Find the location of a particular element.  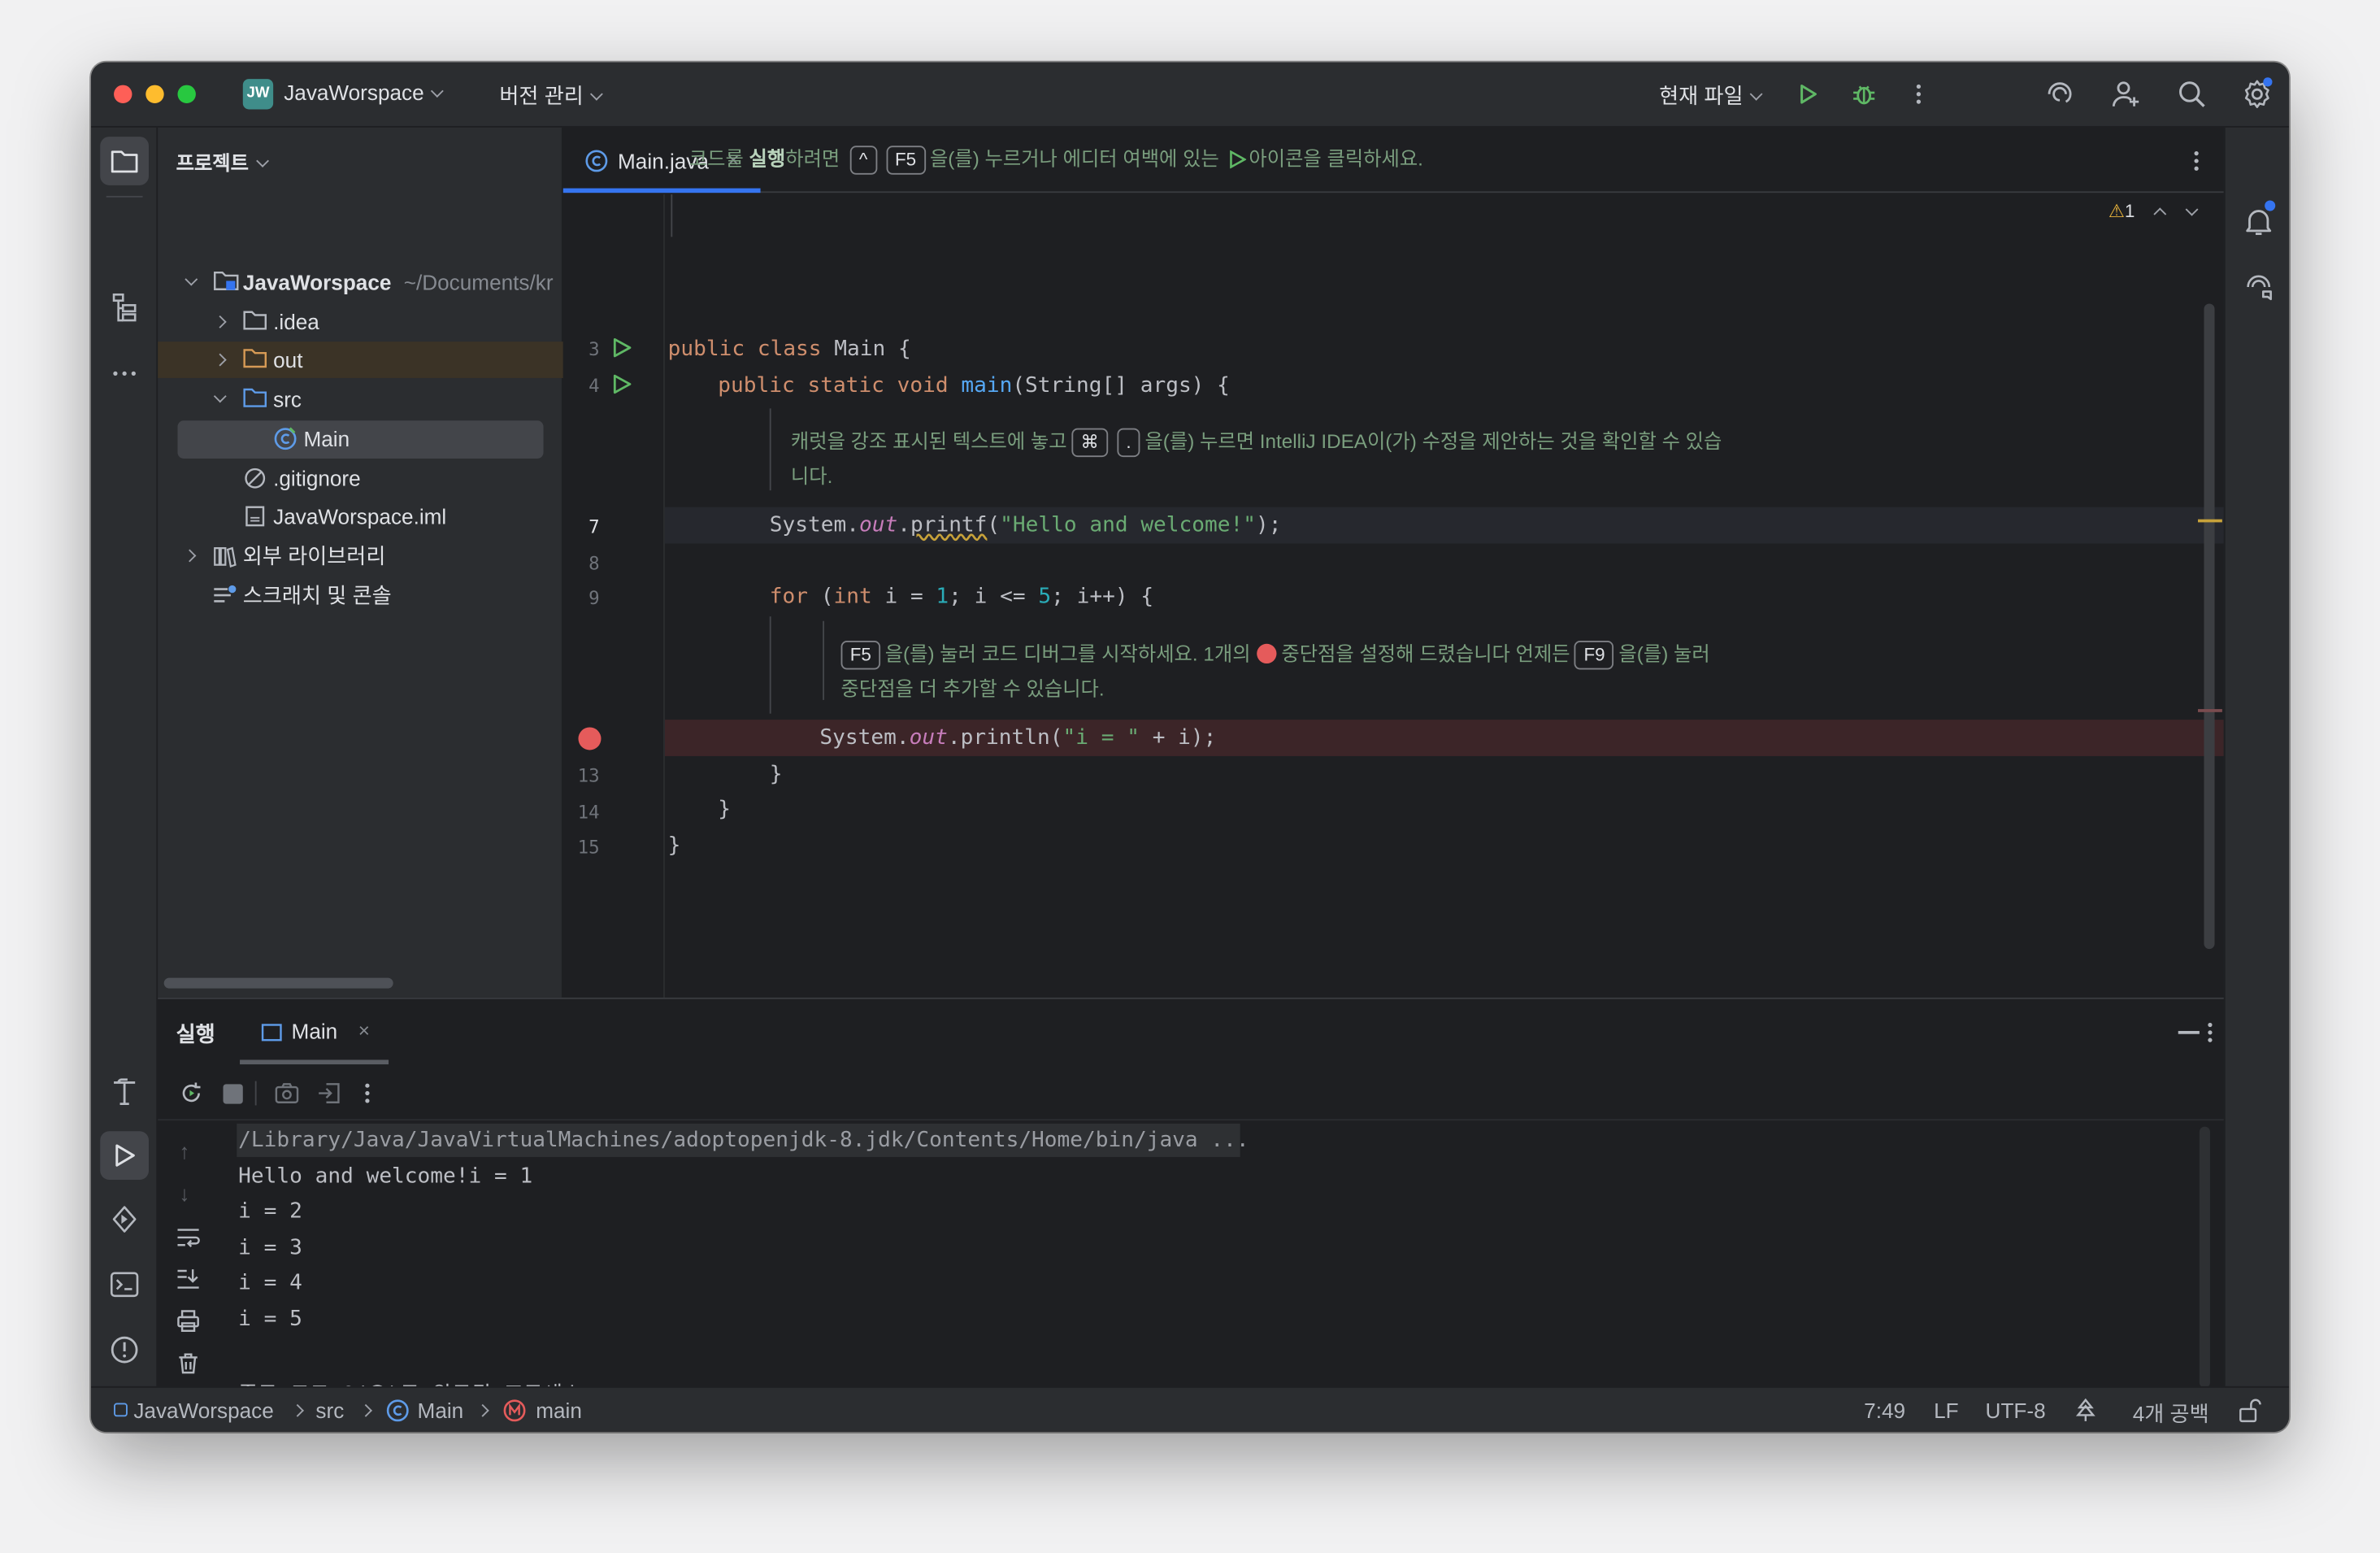

tree-item-out: out is located at coordinates (360, 359).